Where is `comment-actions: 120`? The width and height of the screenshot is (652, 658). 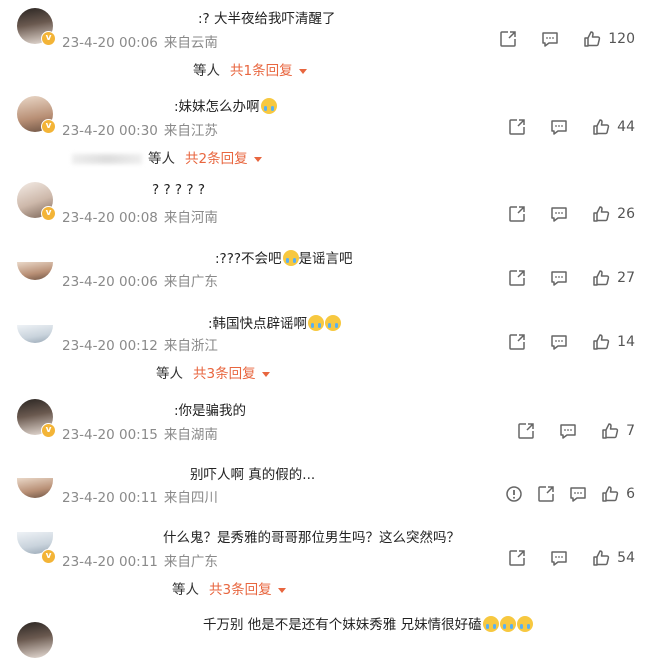
comment-actions: 120 is located at coordinates (566, 39).